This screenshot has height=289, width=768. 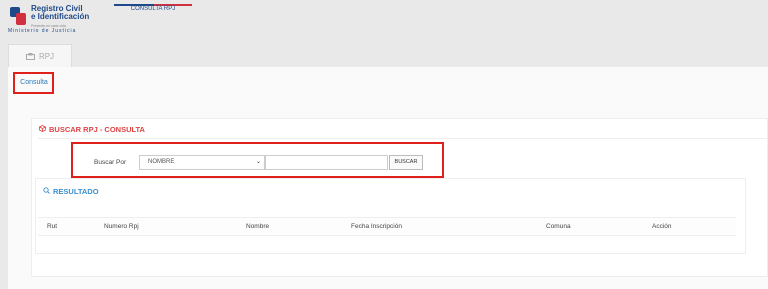 What do you see at coordinates (202, 162) in the screenshot?
I see `buscar-por-select: NOMBRE ⌄` at bounding box center [202, 162].